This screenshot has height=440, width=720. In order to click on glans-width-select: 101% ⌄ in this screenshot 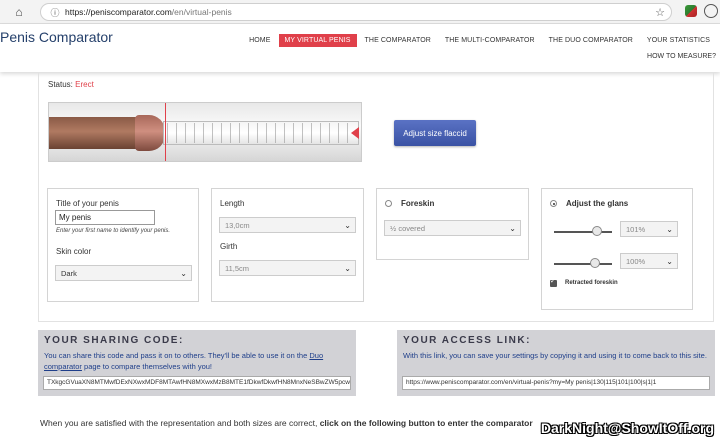, I will do `click(649, 229)`.